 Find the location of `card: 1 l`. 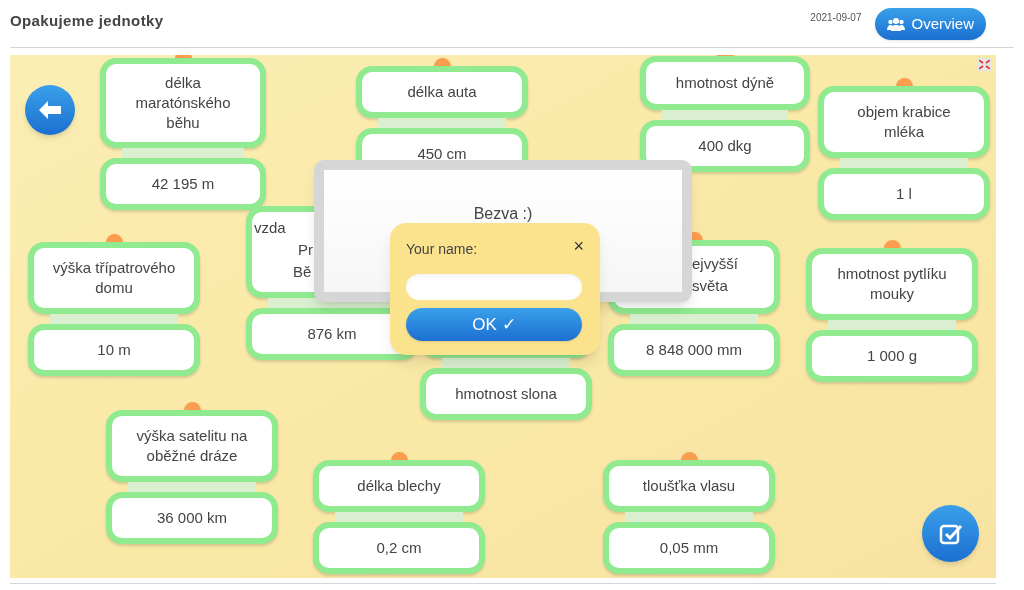

card: 1 l is located at coordinates (904, 194).